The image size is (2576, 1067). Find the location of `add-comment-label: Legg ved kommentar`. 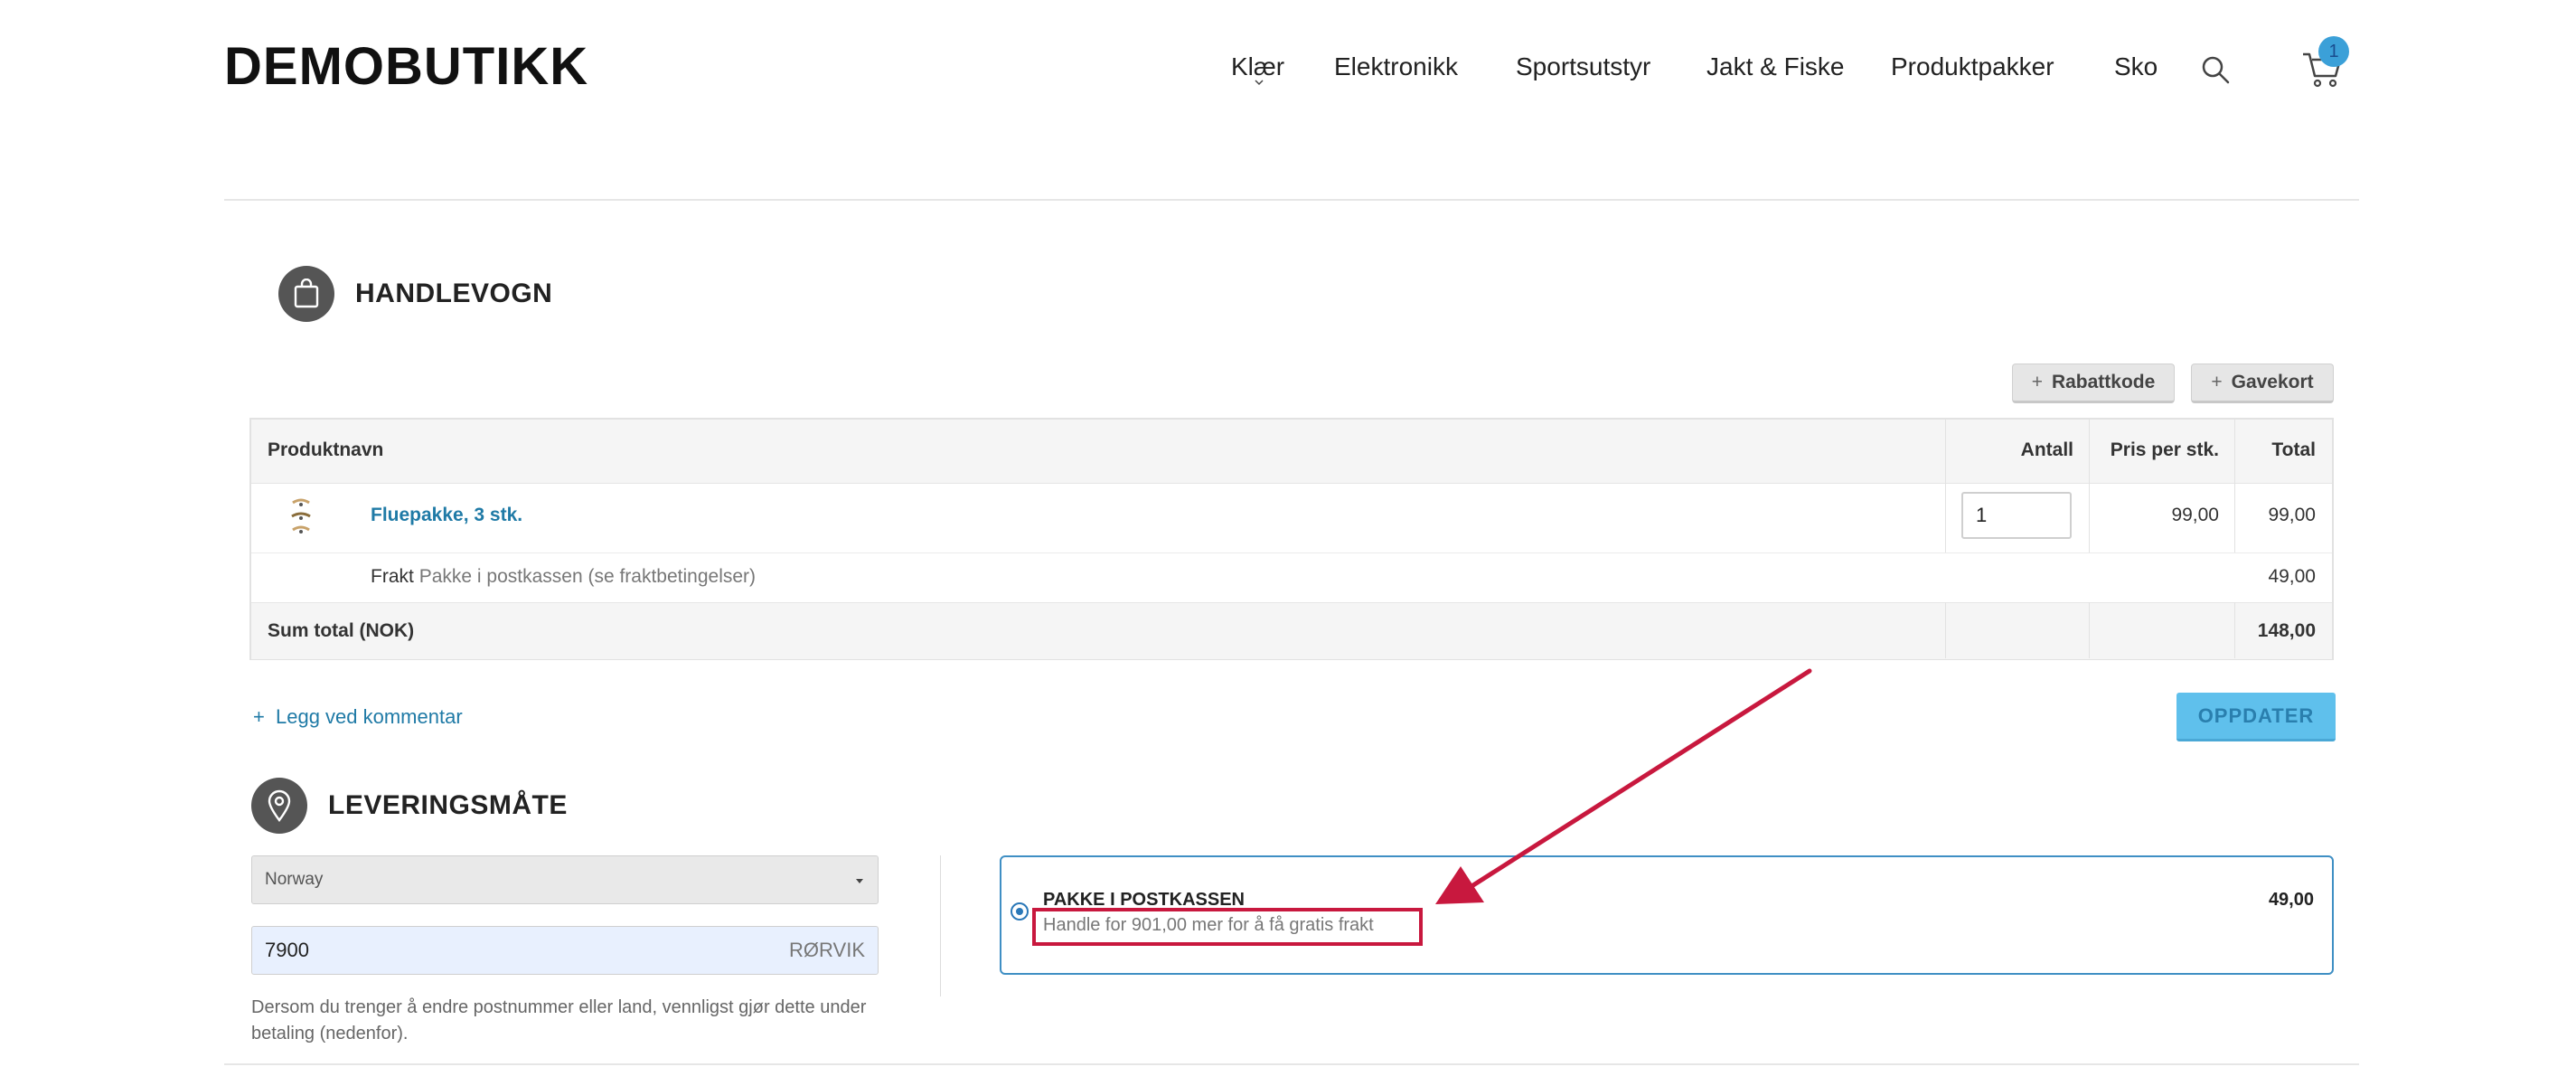

add-comment-label: Legg ved kommentar is located at coordinates (369, 716).